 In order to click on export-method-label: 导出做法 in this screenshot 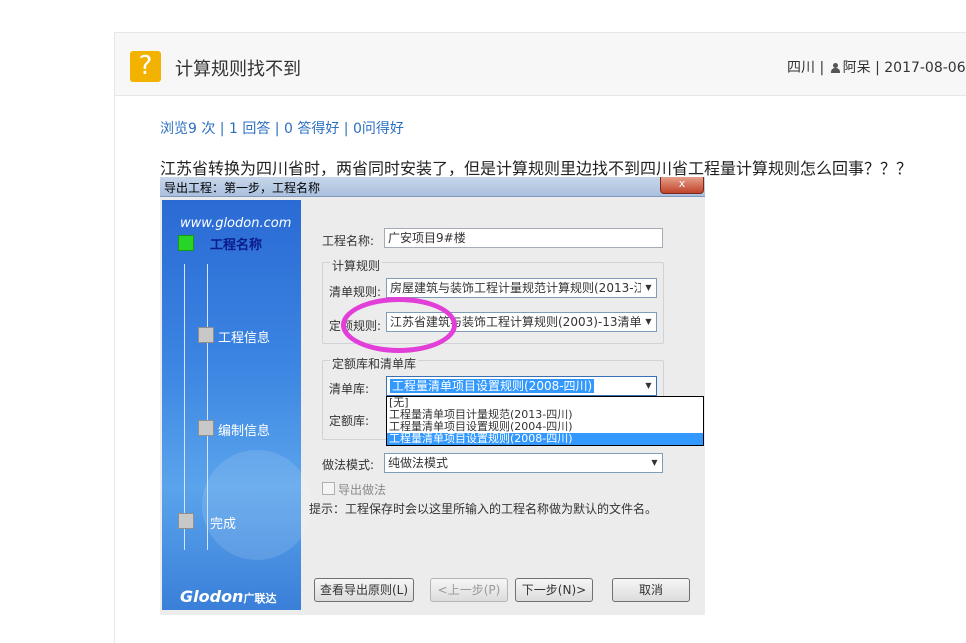, I will do `click(362, 490)`.